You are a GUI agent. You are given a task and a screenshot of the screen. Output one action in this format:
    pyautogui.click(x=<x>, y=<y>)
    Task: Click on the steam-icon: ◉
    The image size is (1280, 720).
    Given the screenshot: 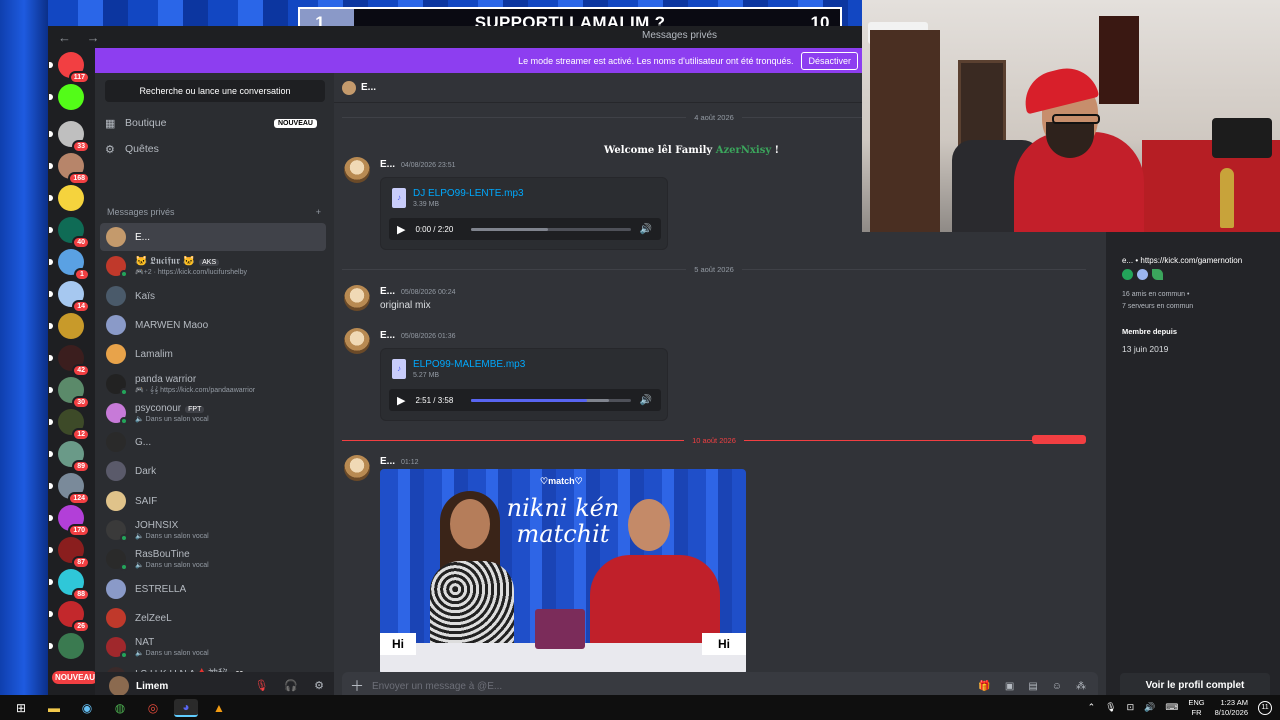 What is the action you would take?
    pyautogui.click(x=87, y=708)
    